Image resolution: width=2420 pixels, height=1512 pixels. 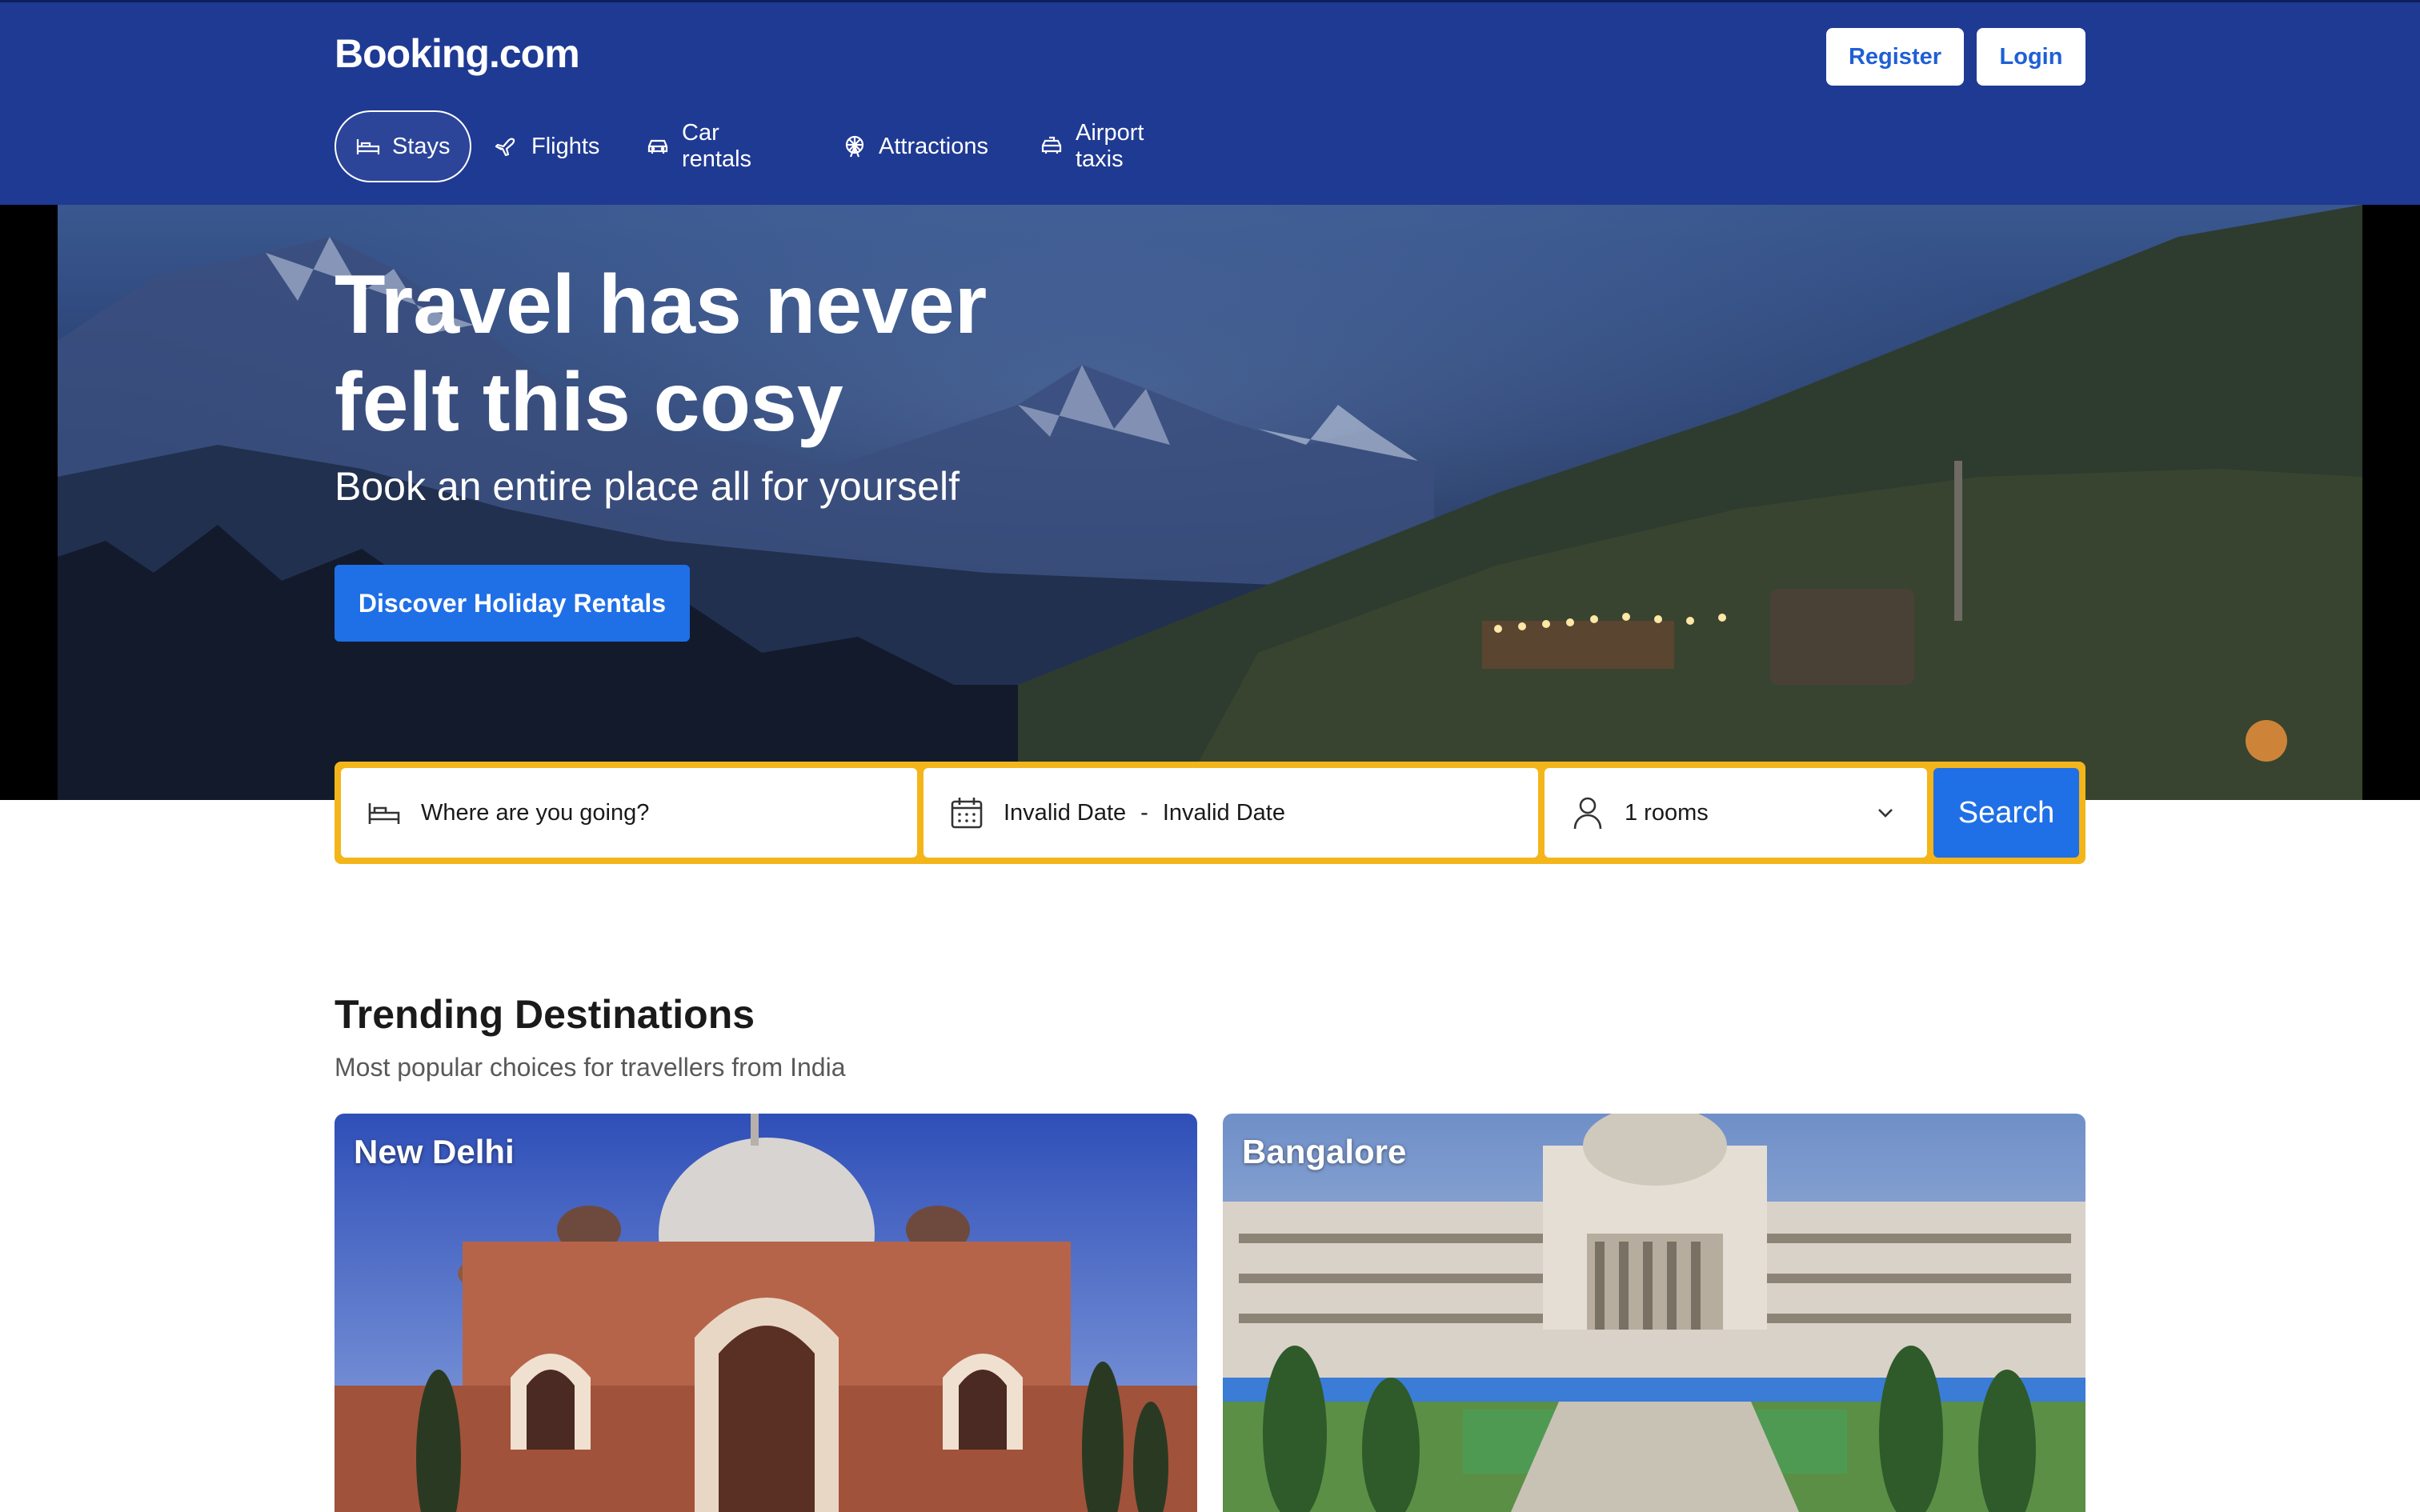 I want to click on discover-holiday-rentals-button: Discover Holiday Rentals, so click(x=512, y=603).